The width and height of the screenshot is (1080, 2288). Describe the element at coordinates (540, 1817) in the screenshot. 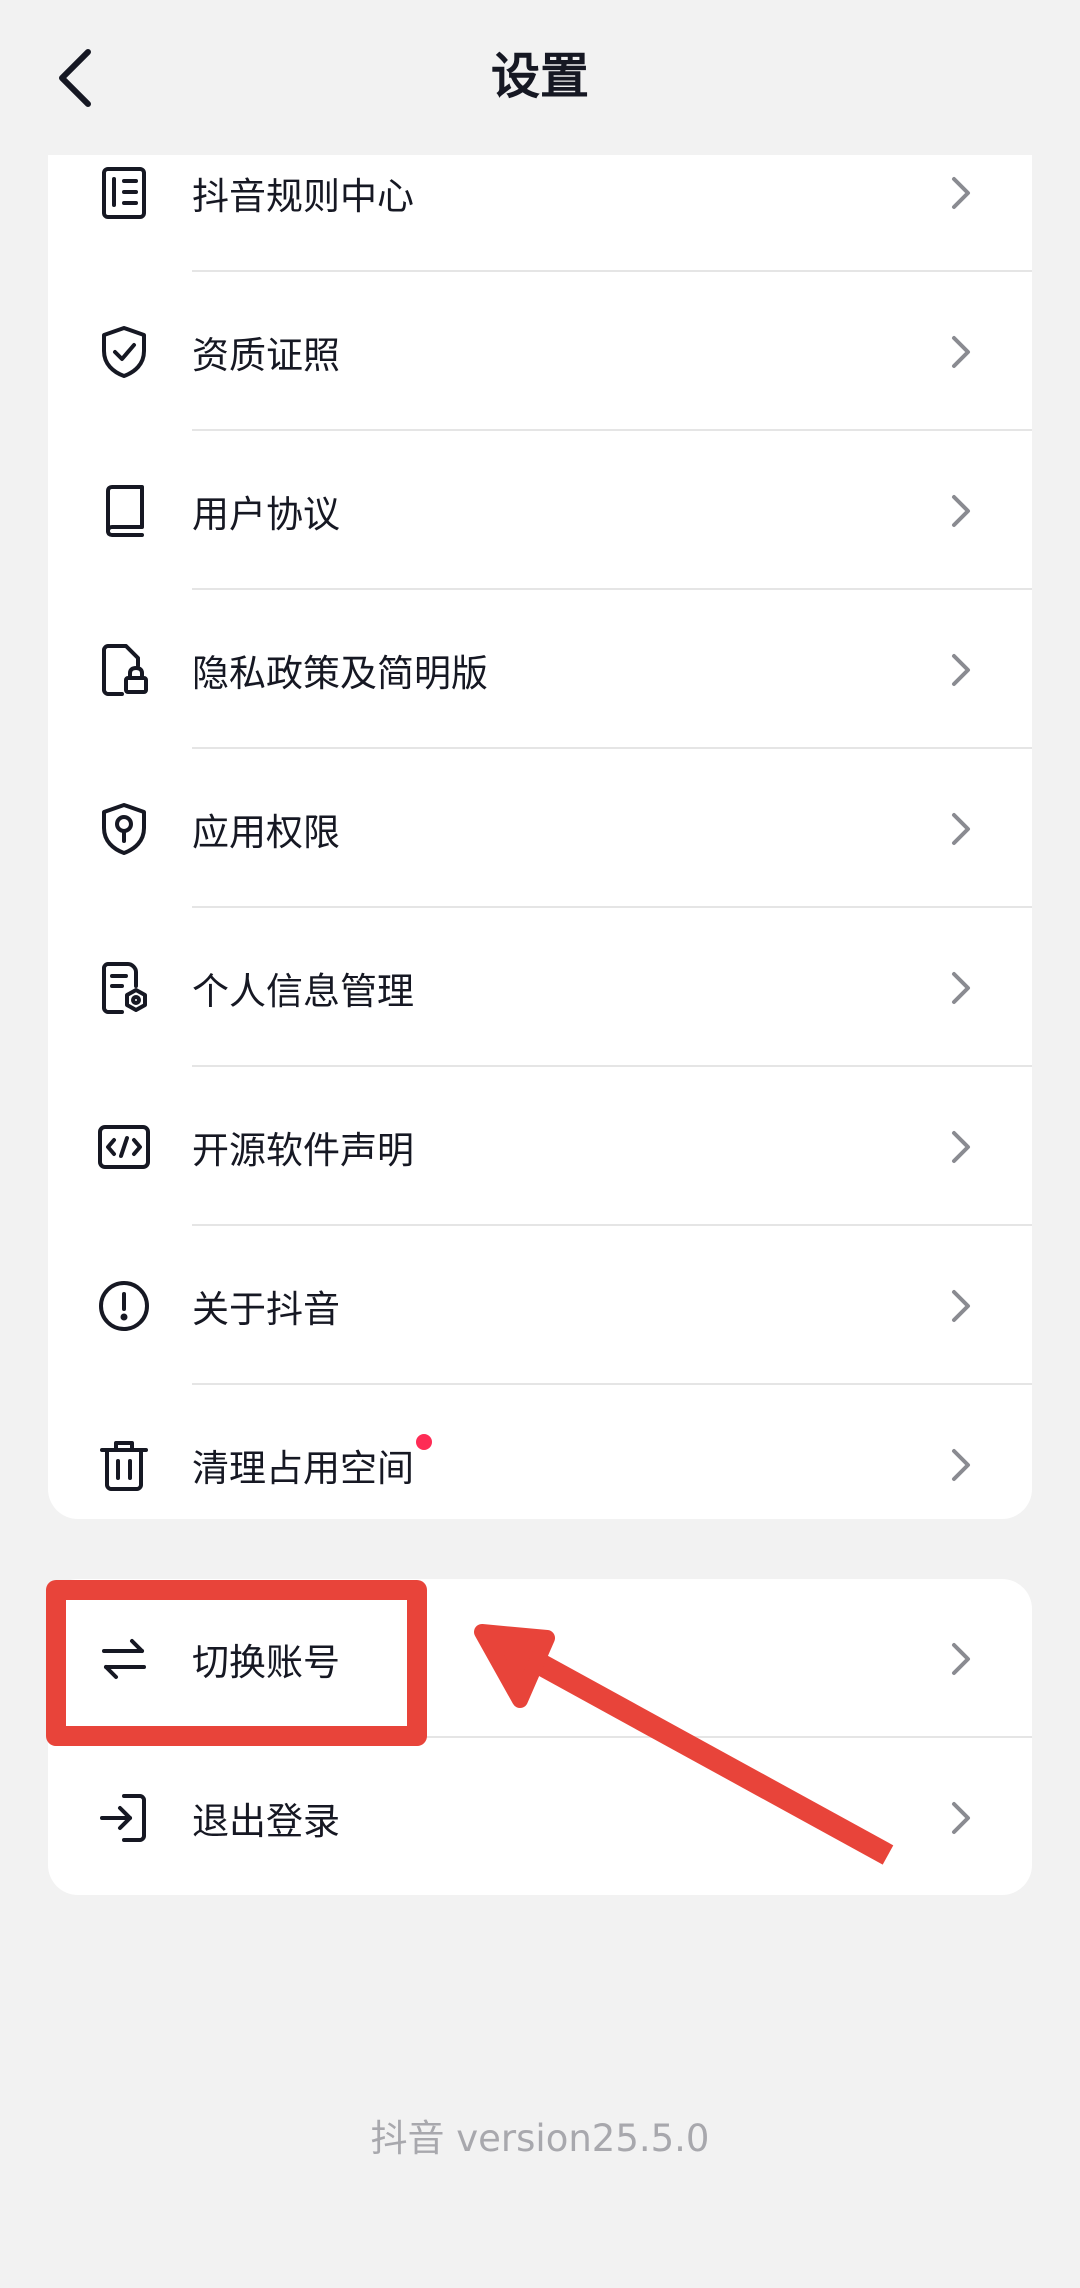

I see `menu-item-logout: 退出登录` at that location.